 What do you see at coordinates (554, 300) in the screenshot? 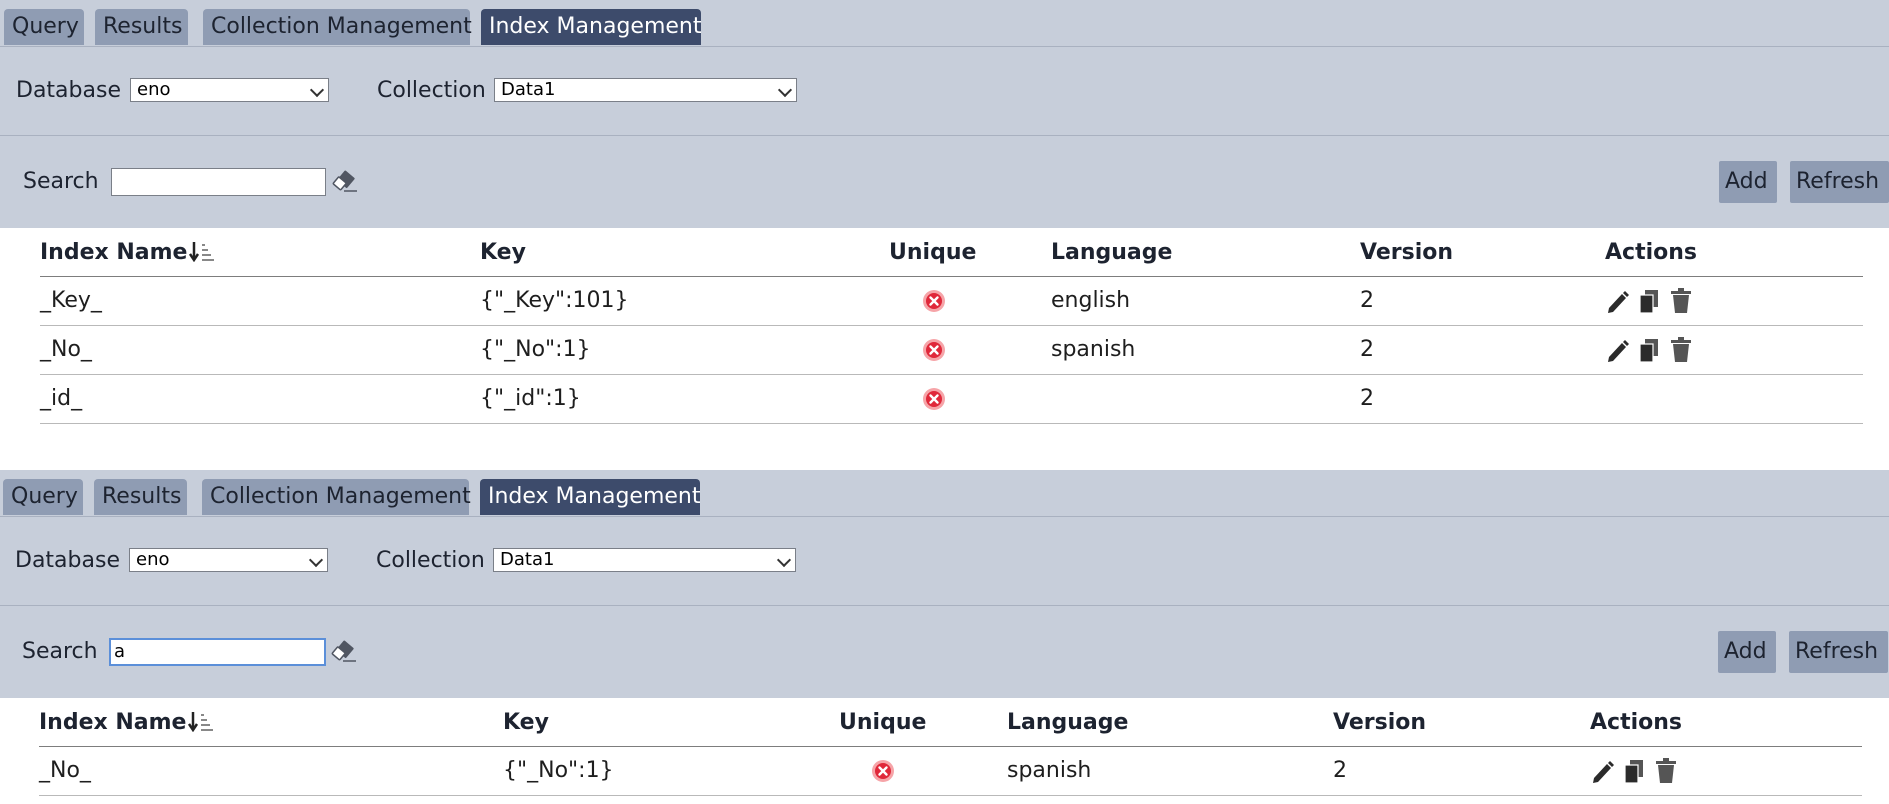
I see `key-cell: {"_Key":101}` at bounding box center [554, 300].